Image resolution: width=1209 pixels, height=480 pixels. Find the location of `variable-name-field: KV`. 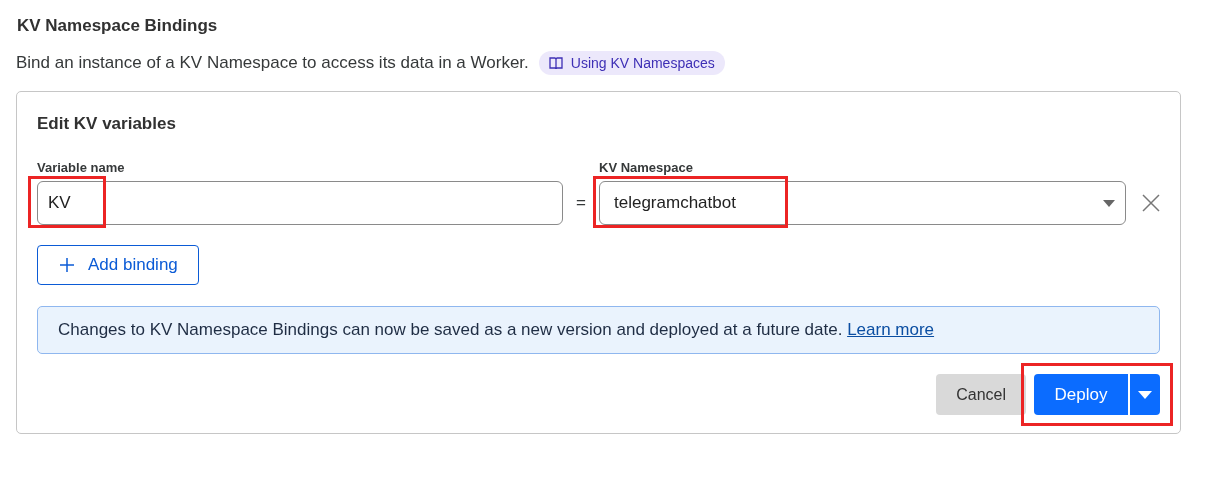

variable-name-field: KV is located at coordinates (300, 203).